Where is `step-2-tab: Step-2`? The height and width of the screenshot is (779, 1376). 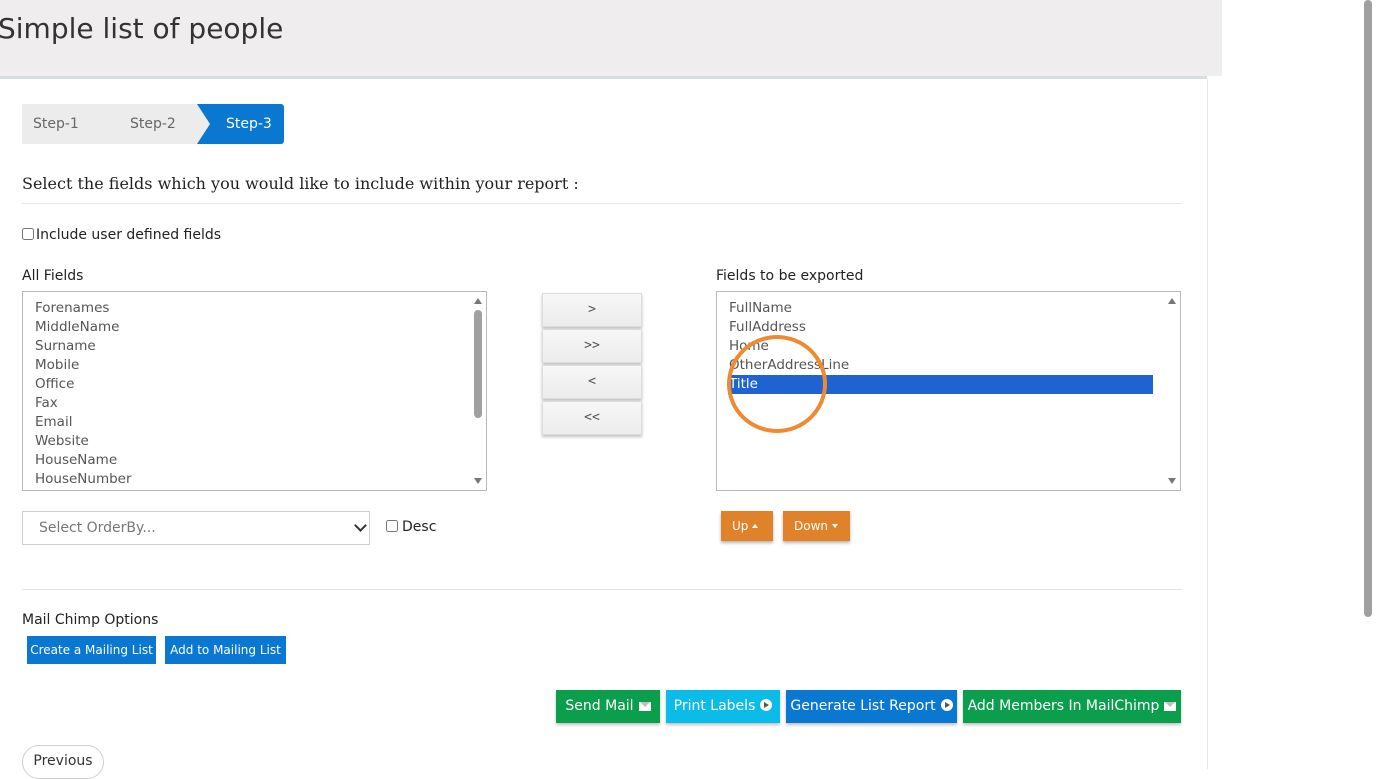
step-2-tab: Step-2 is located at coordinates (157, 124).